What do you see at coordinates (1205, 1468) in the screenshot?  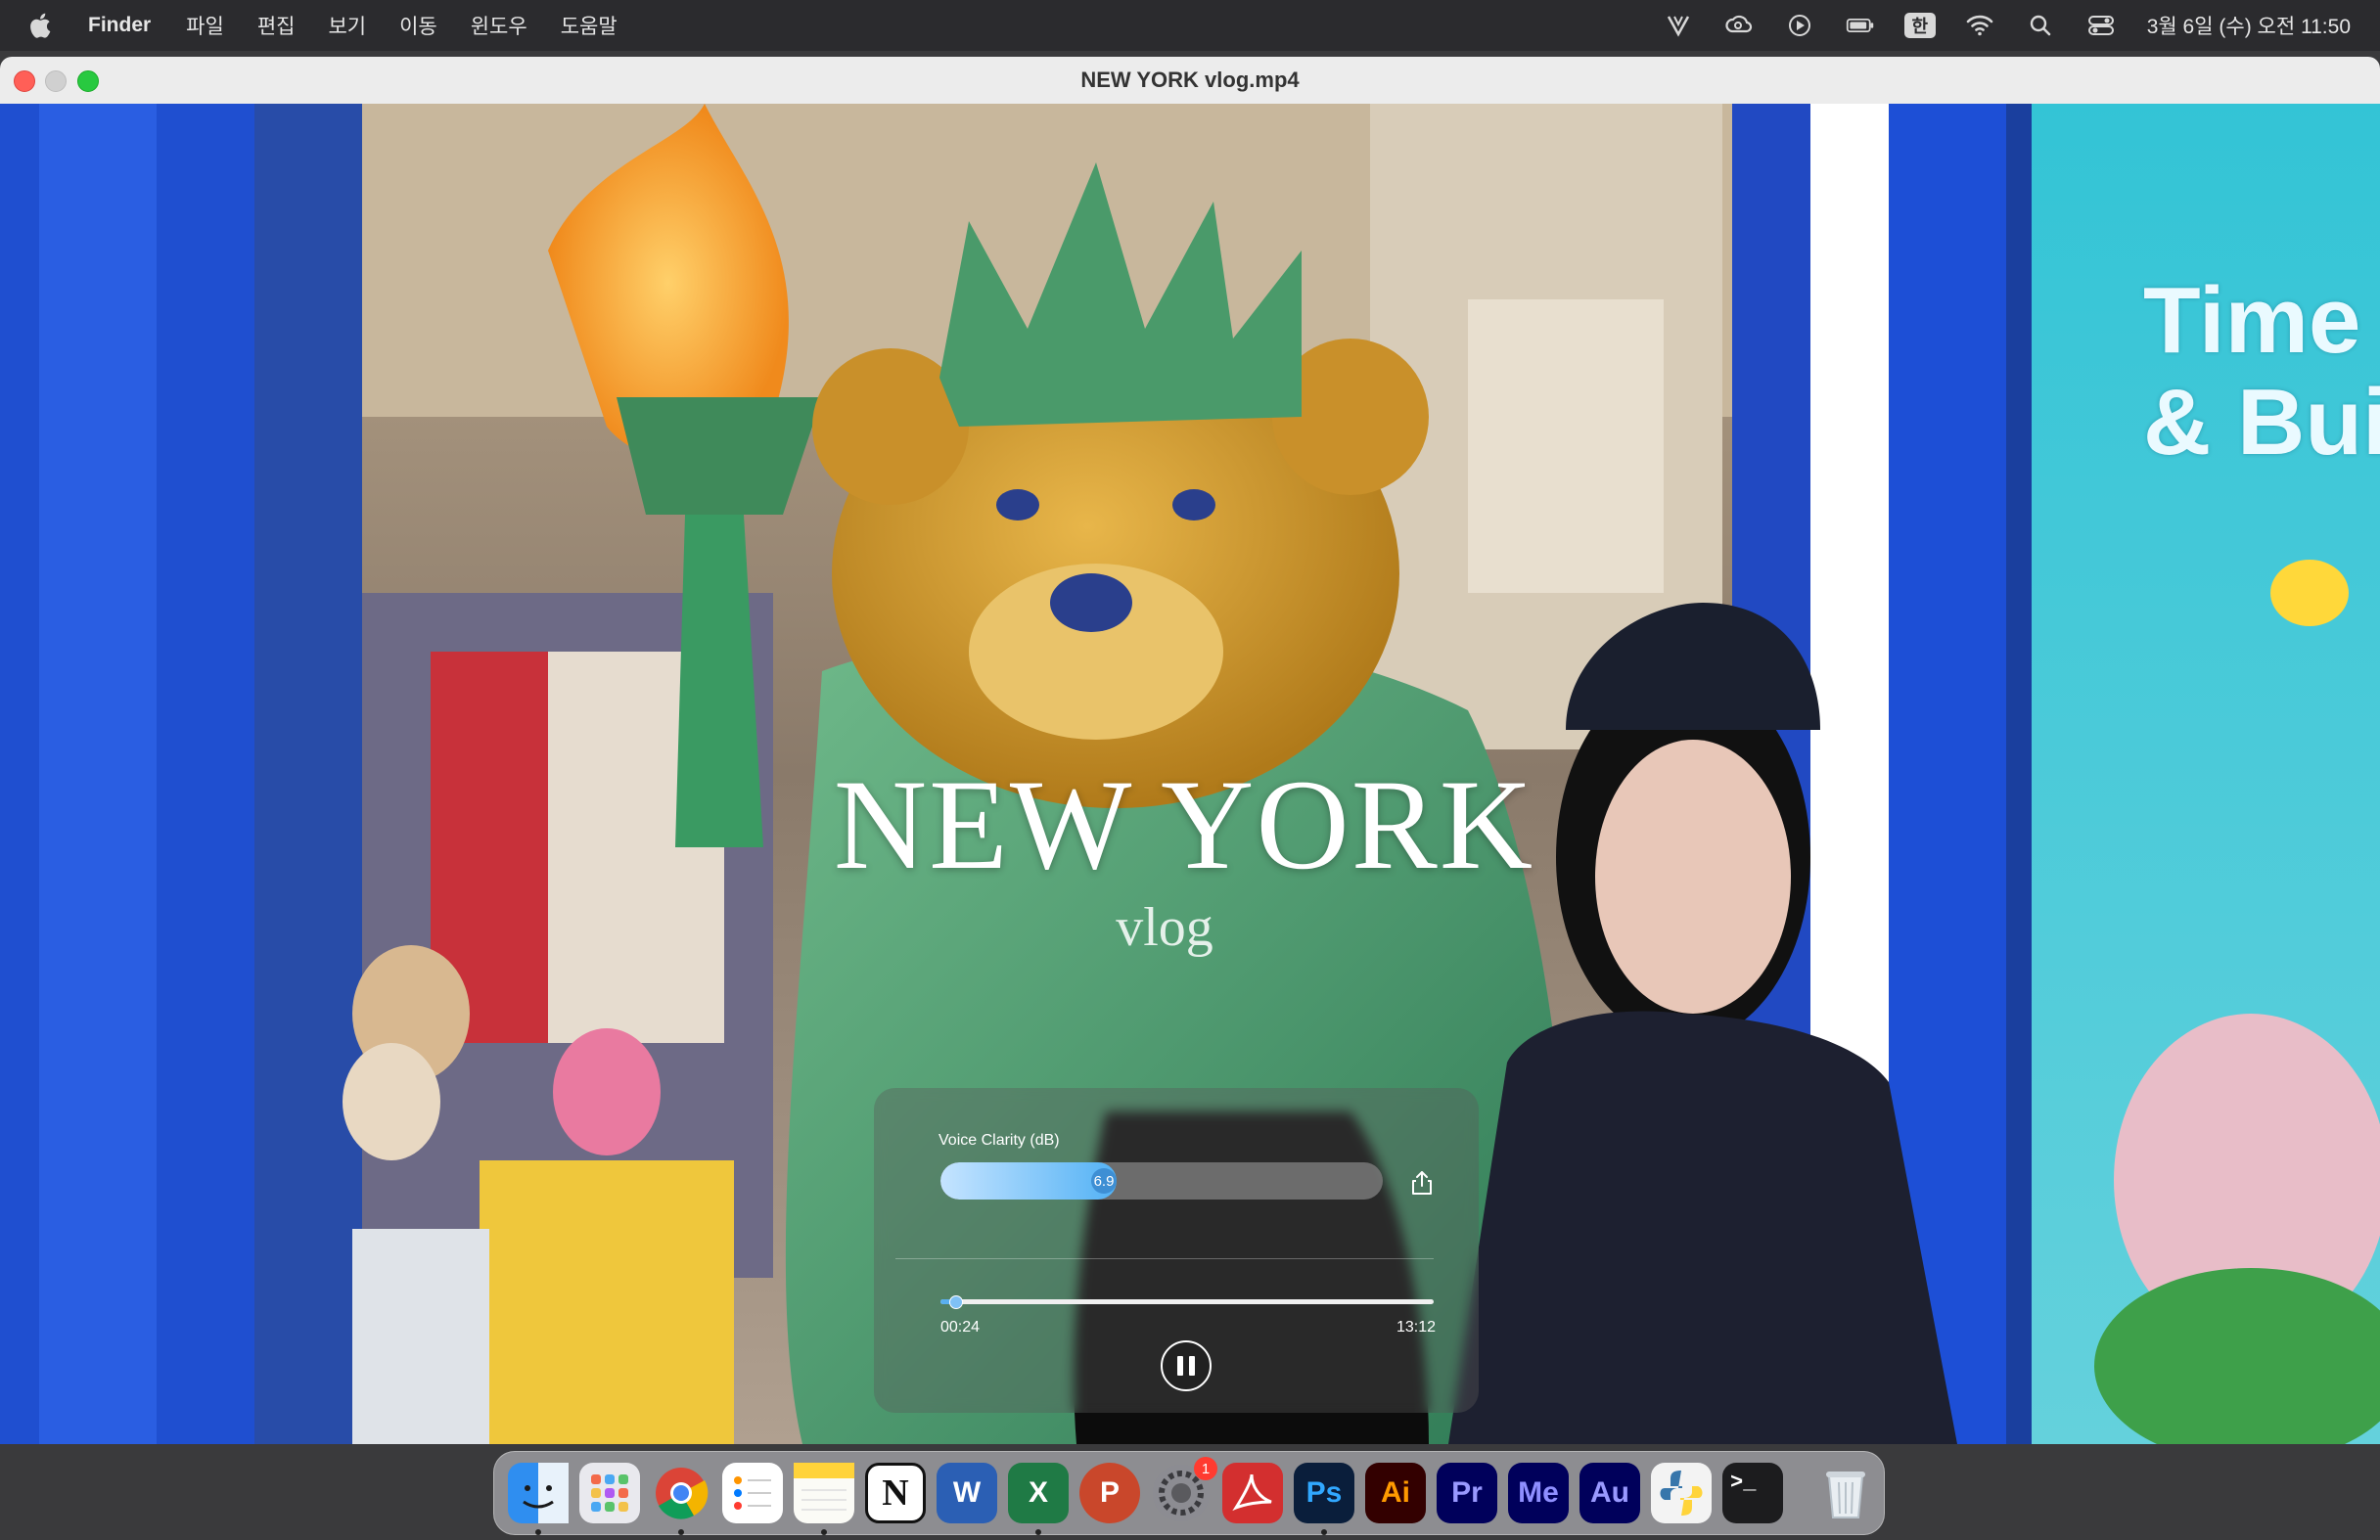 I see `notification-badge: 1` at bounding box center [1205, 1468].